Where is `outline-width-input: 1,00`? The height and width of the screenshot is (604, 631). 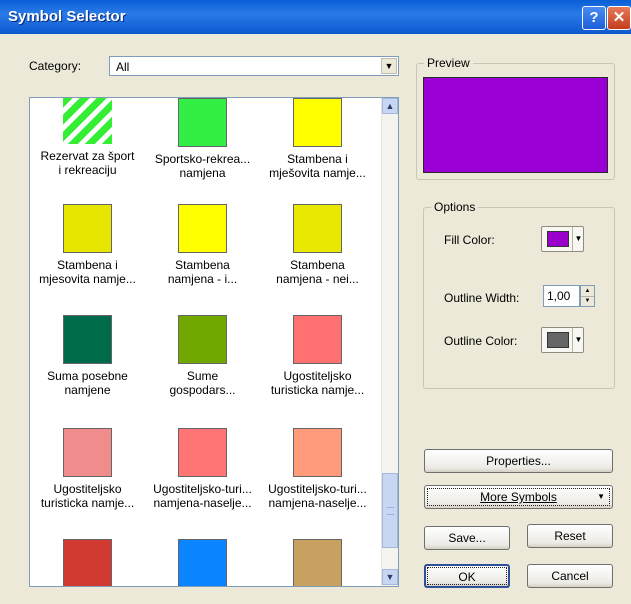
outline-width-input: 1,00 is located at coordinates (561, 296).